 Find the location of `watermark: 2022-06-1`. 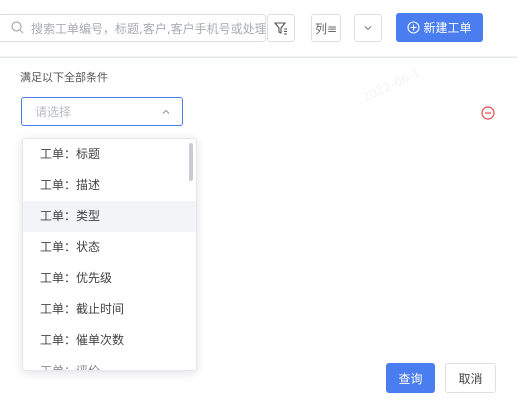

watermark: 2022-06-1 is located at coordinates (391, 85).